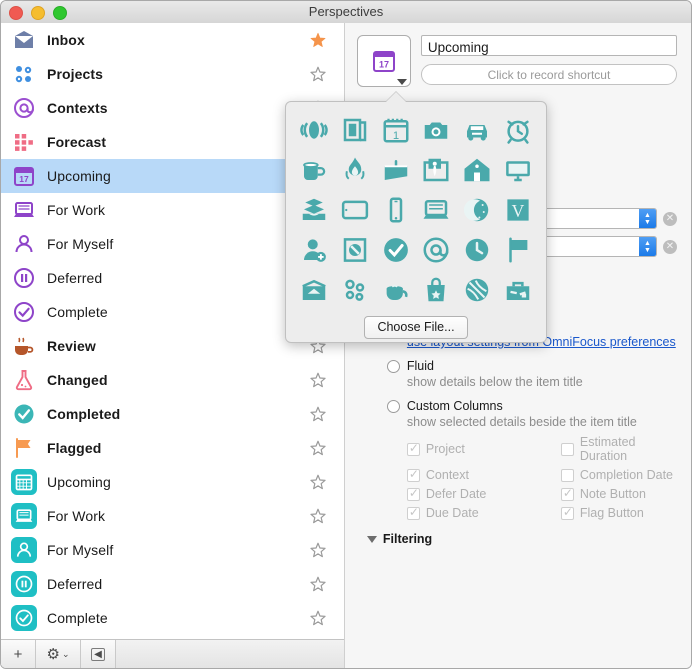 This screenshot has height=669, width=692. What do you see at coordinates (436, 290) in the screenshot?
I see `icon-option-shopping-bag-icon` at bounding box center [436, 290].